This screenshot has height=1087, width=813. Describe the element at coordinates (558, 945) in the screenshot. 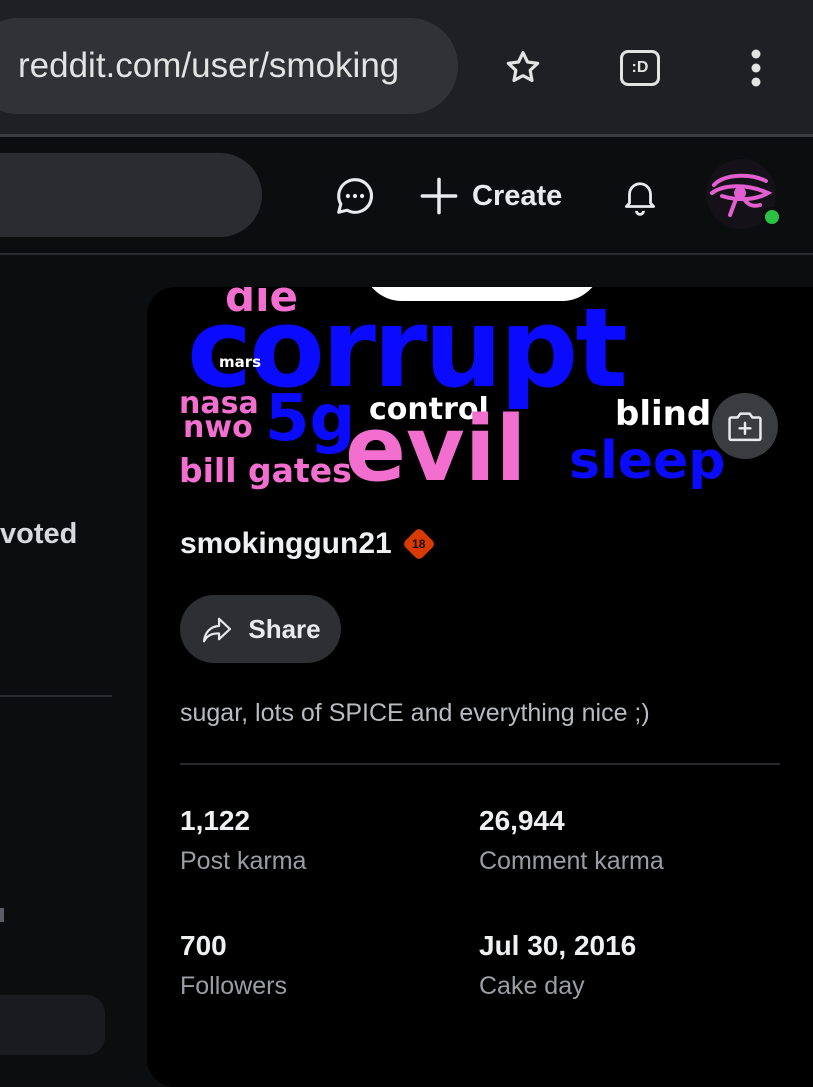

I see `stat-value: Jul 30, 2016` at that location.